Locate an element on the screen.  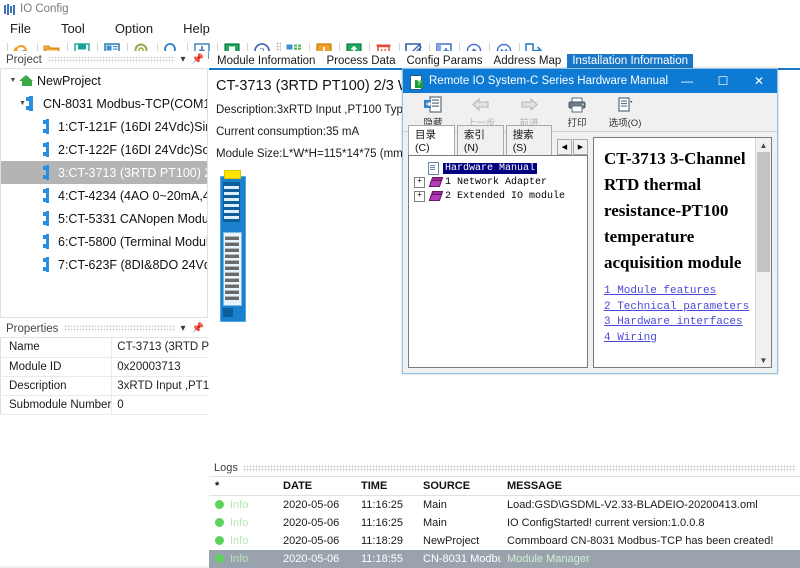
module-photo-label-window is located at coordinates (231, 202).